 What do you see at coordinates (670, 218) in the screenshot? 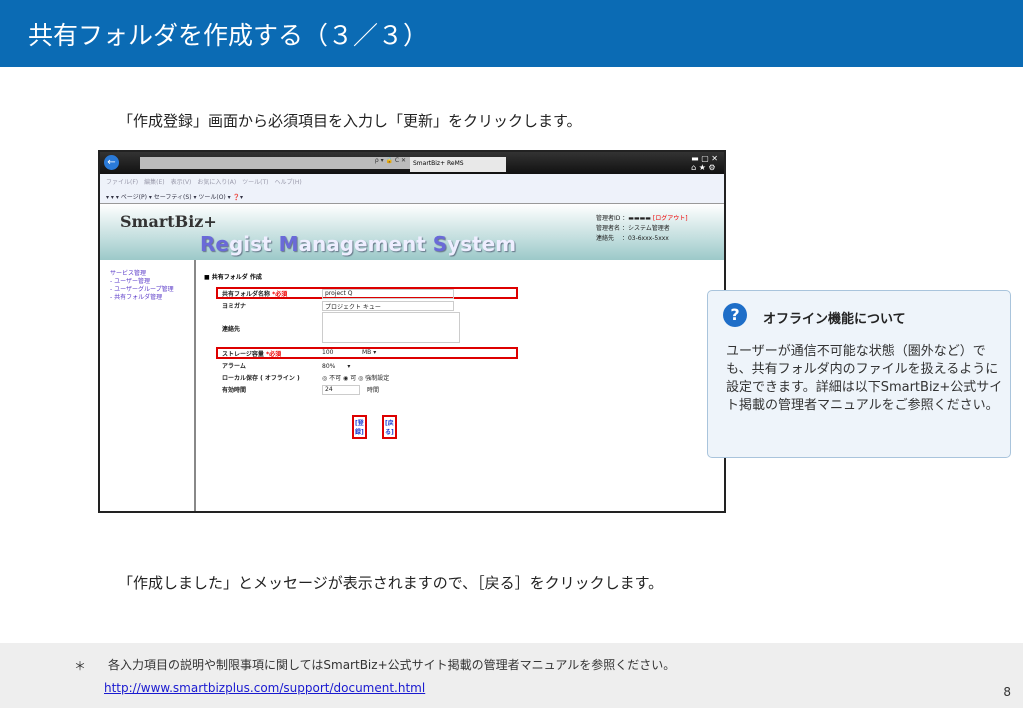
I see `logout-link: [ログアウト]` at bounding box center [670, 218].